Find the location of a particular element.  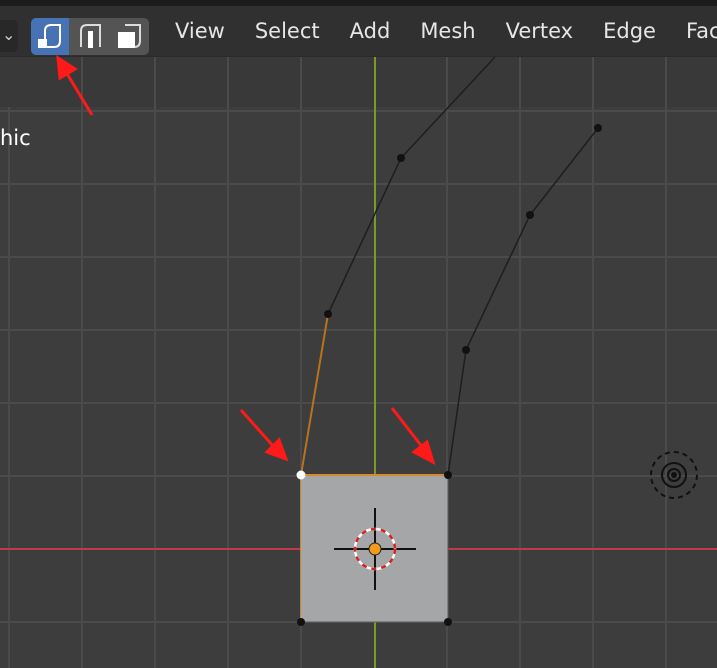

extruded-edge-right is located at coordinates (523, 301).